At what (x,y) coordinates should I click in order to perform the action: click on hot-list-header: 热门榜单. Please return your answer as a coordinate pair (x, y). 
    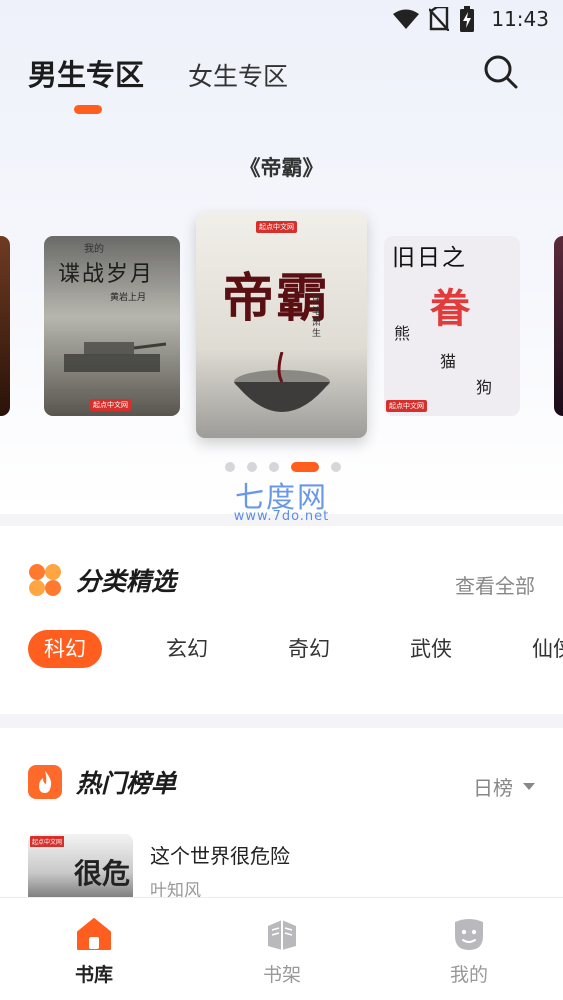
    Looking at the image, I should click on (102, 782).